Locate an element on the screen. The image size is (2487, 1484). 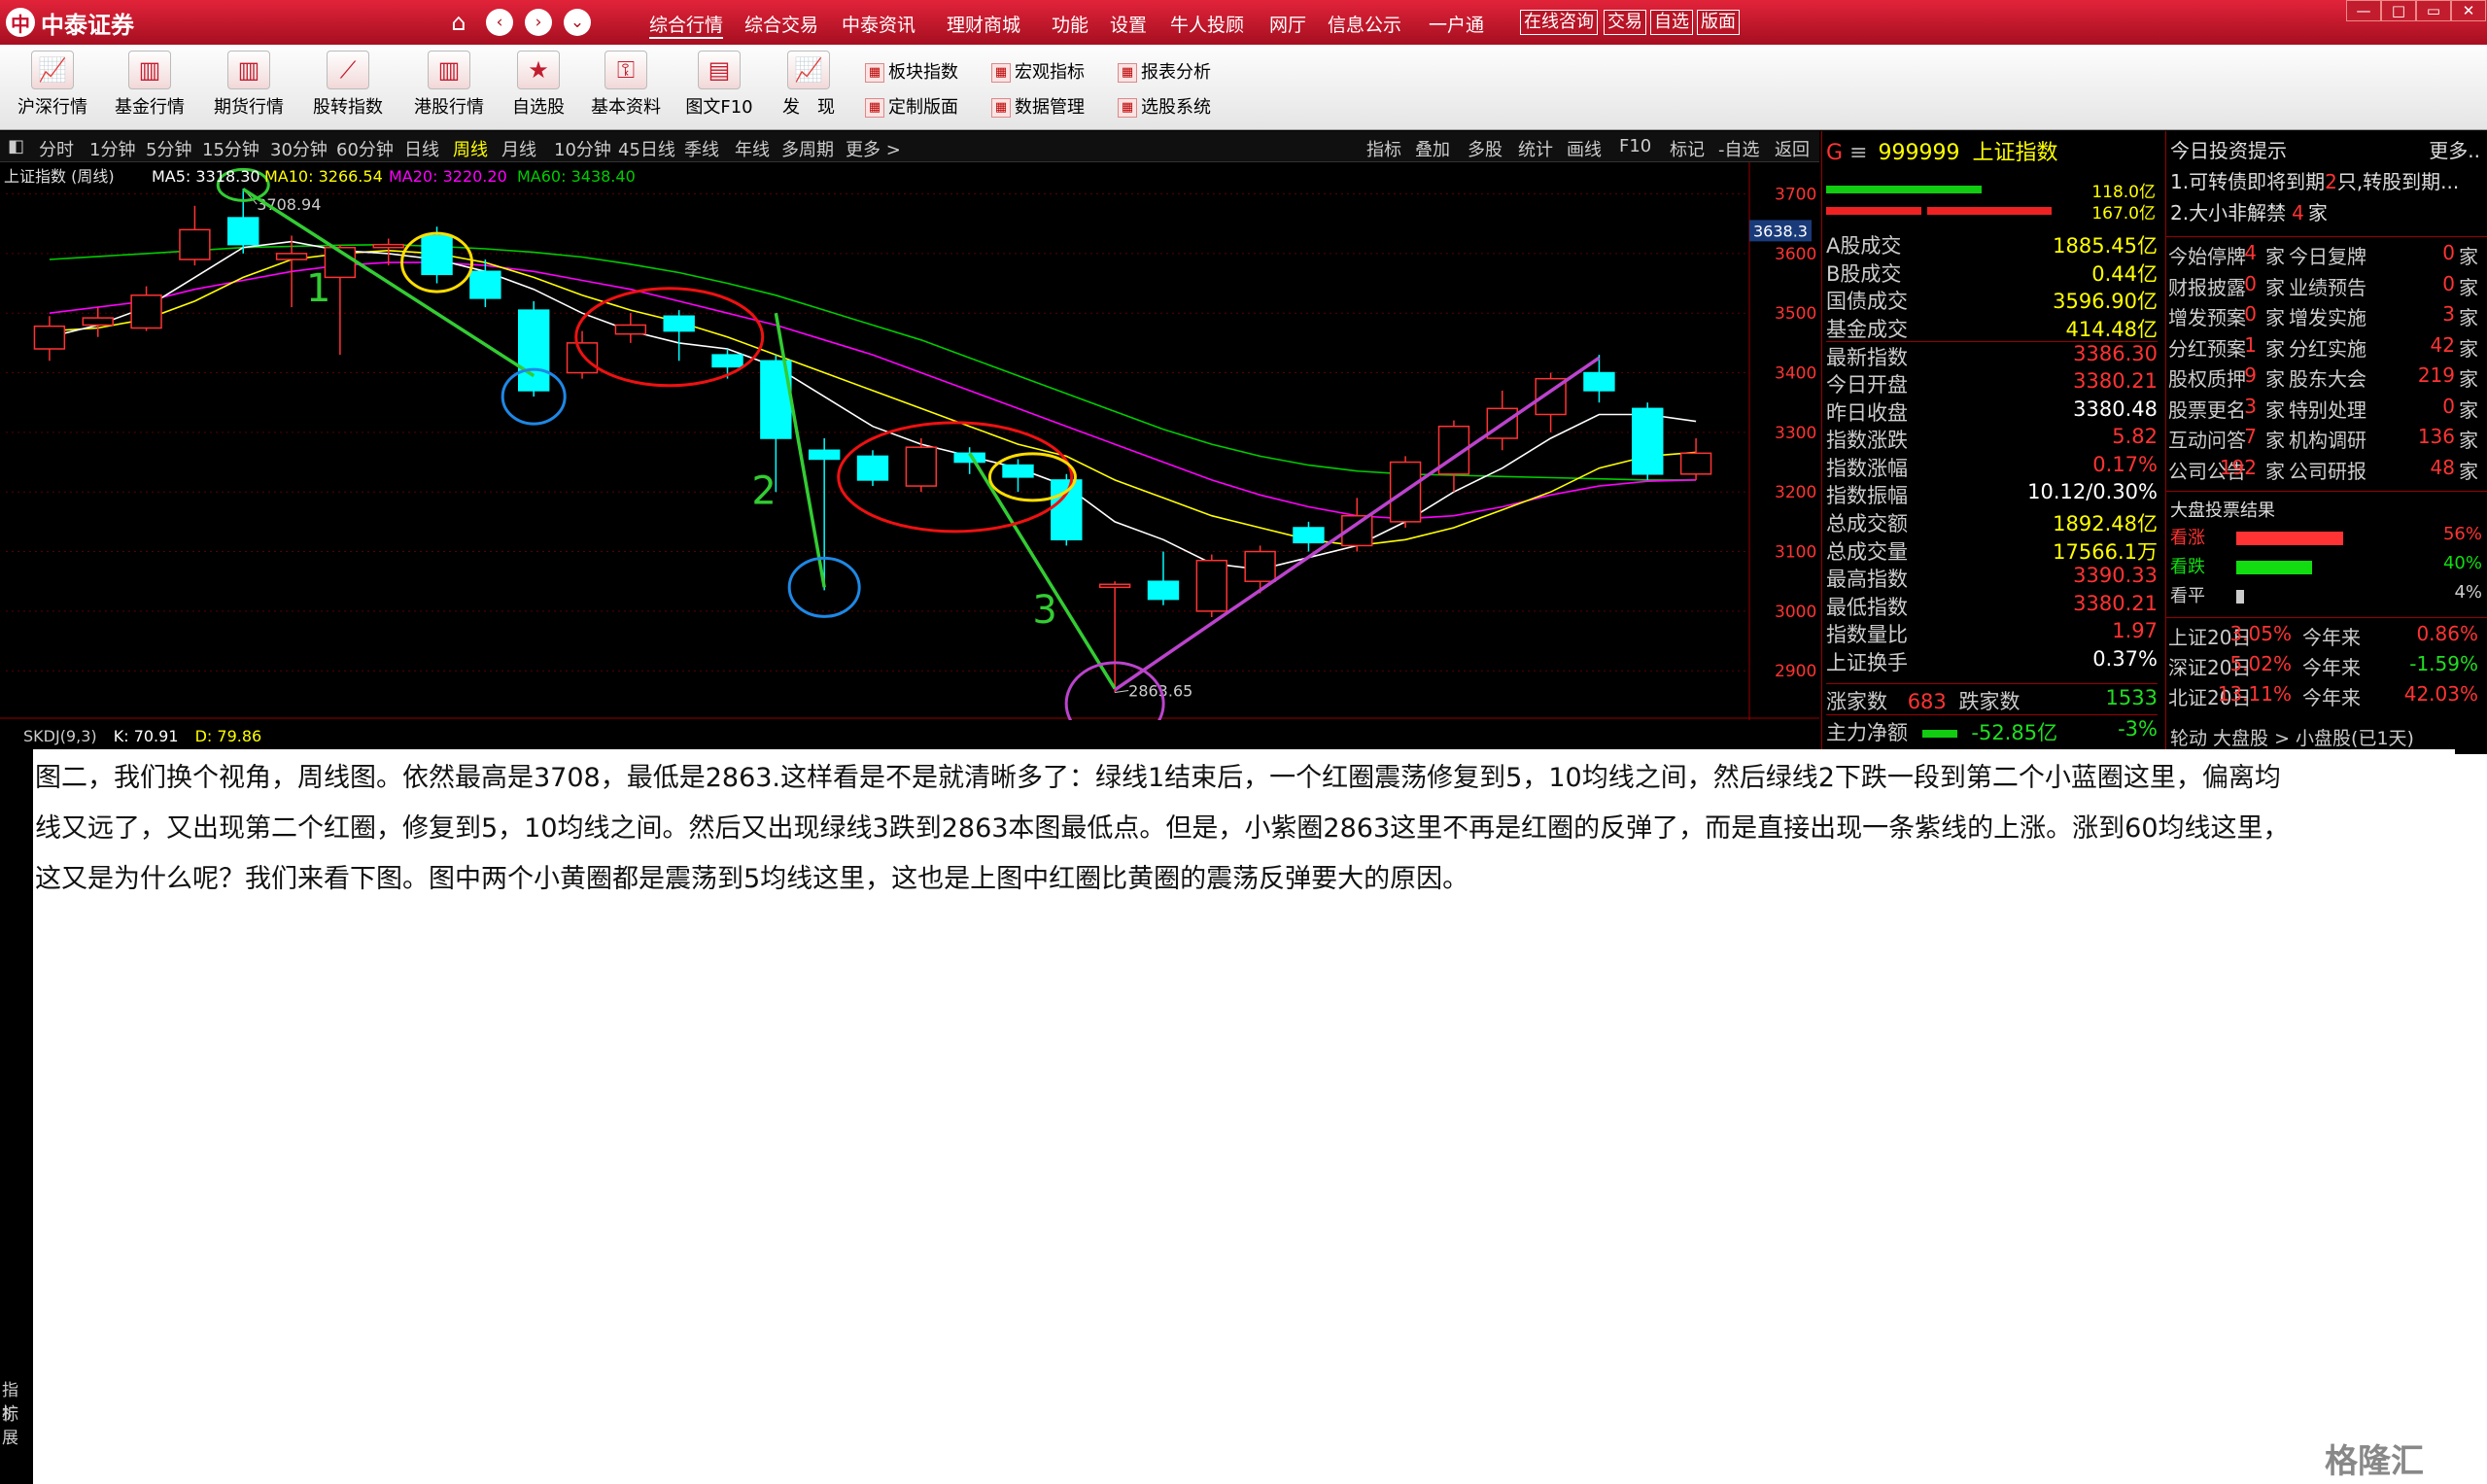
chart-tool-button: 指标 is located at coordinates (1384, 148).